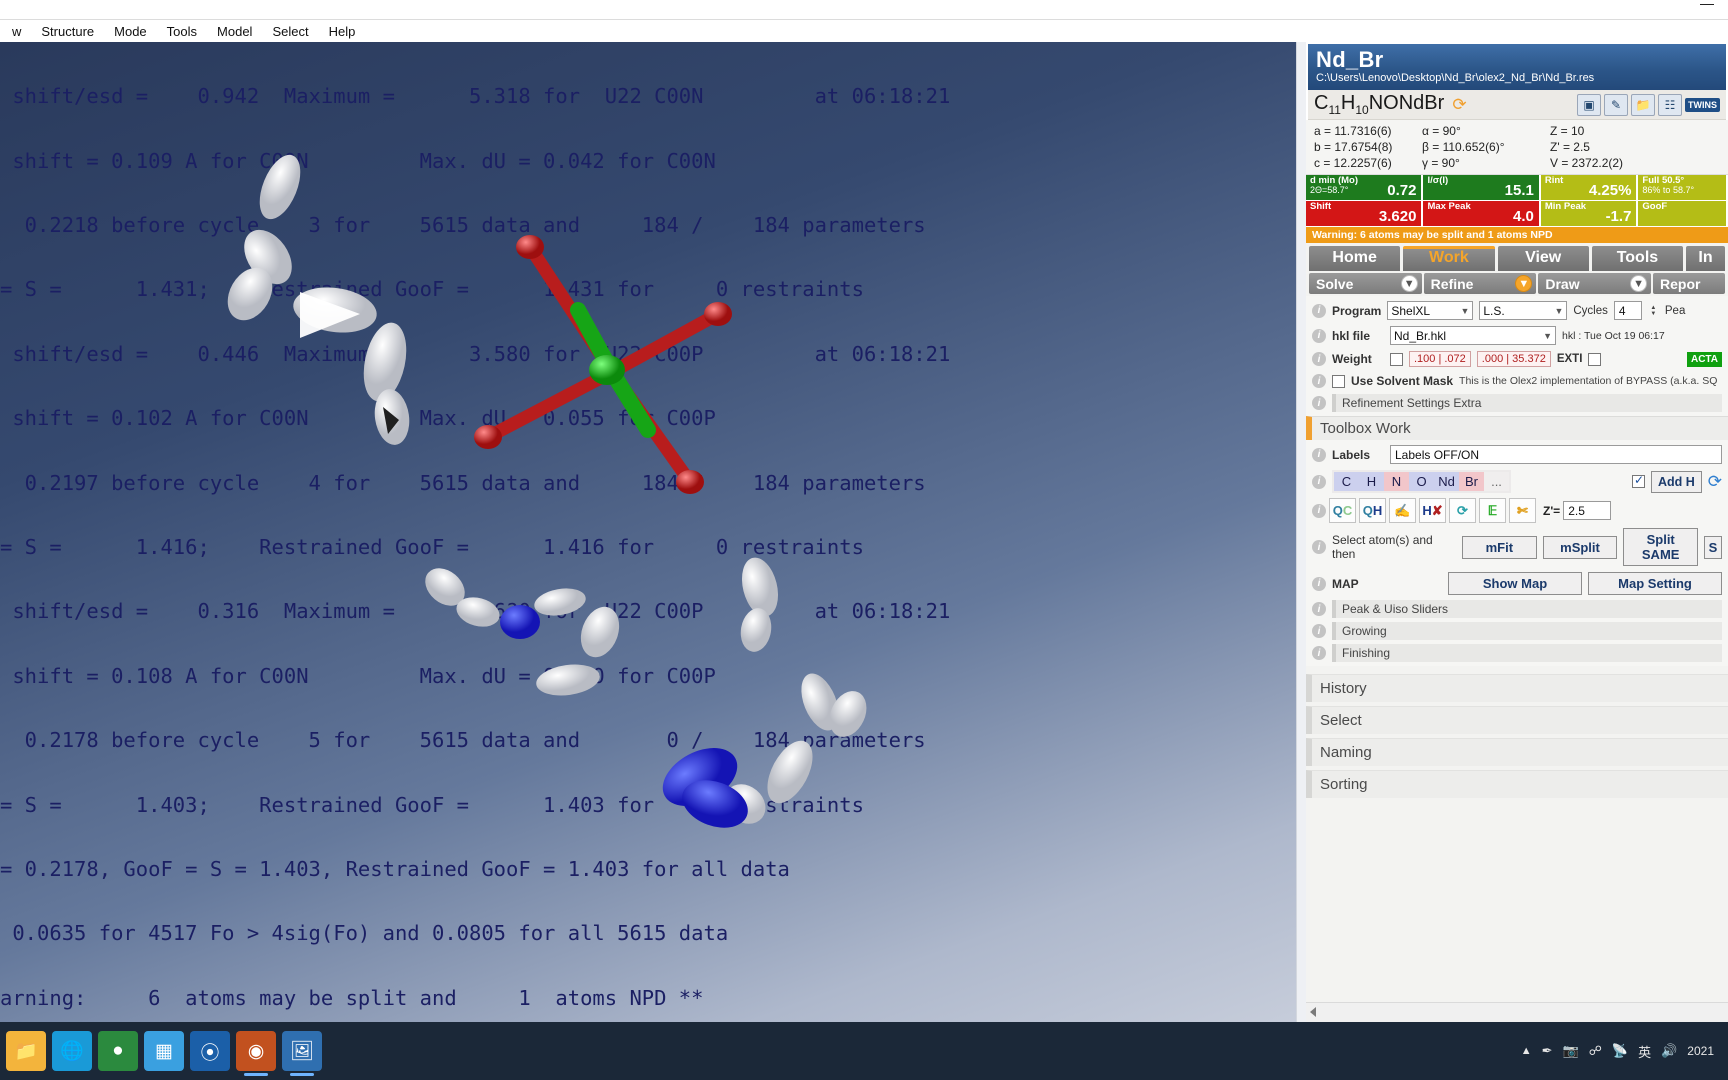  Describe the element at coordinates (1643, 104) in the screenshot. I see `folder-icon: 📁` at that location.